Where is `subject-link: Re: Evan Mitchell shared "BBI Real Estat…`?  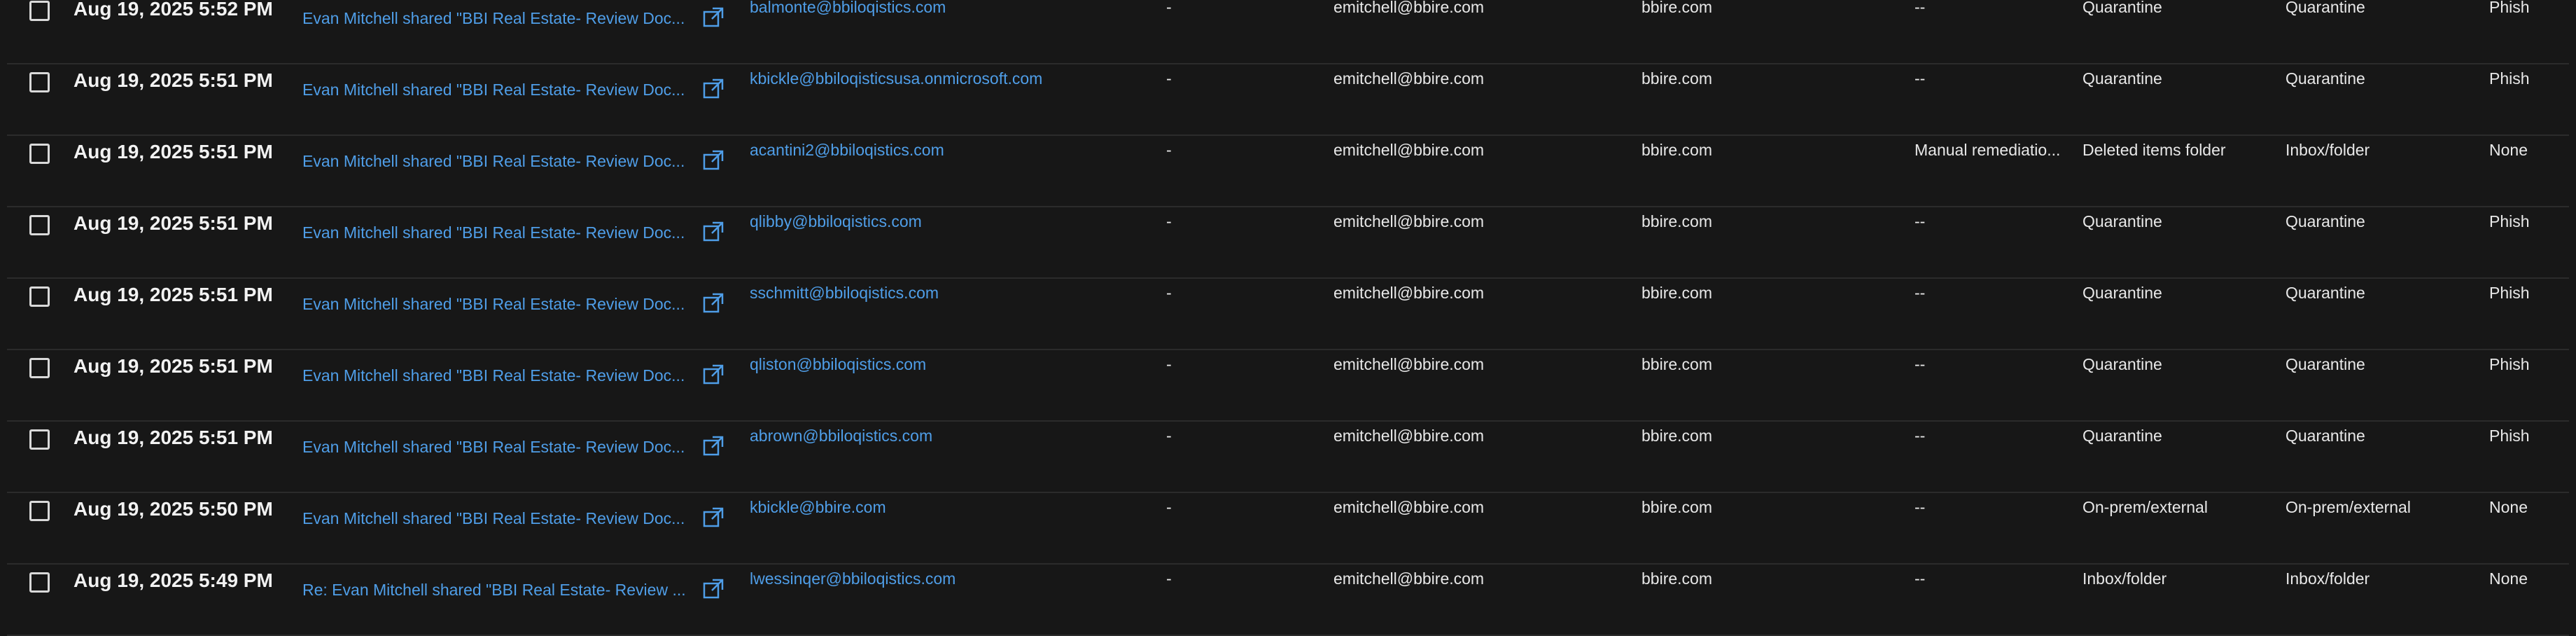
subject-link: Re: Evan Mitchell shared "BBI Real Estat… is located at coordinates (497, 590).